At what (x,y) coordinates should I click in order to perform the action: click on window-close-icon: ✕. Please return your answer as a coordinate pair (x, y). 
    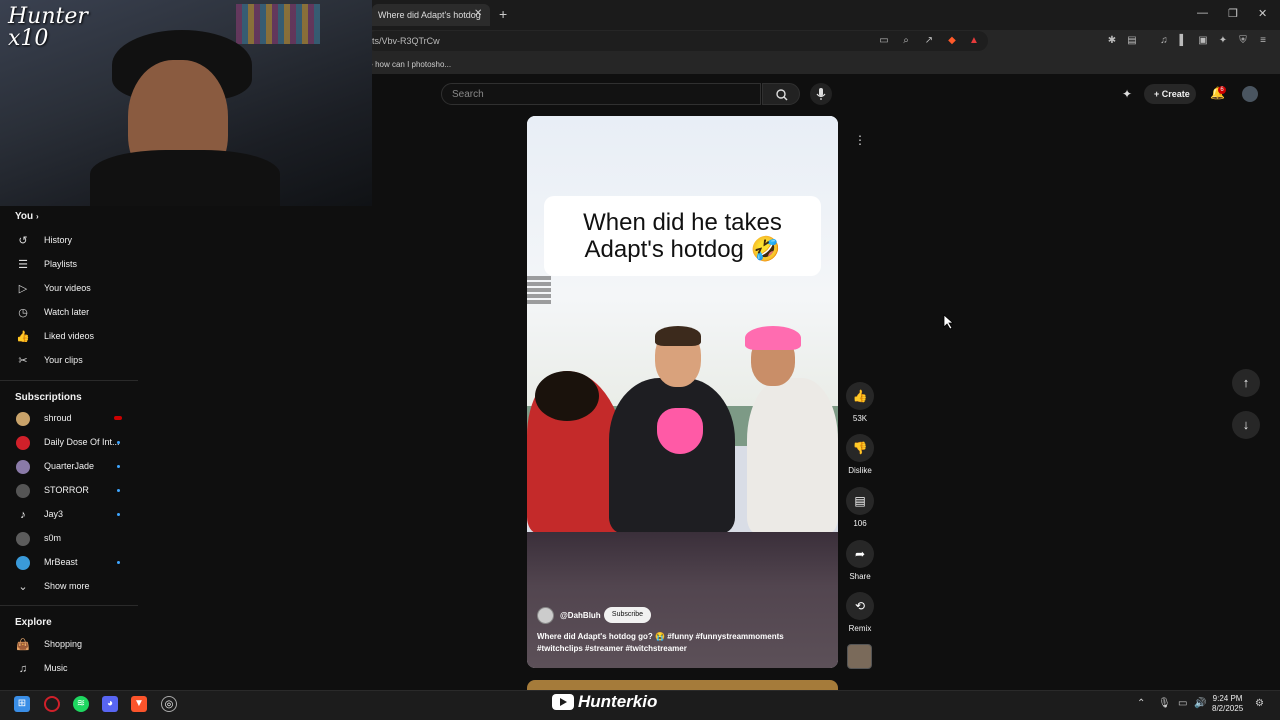
    Looking at the image, I should click on (1262, 13).